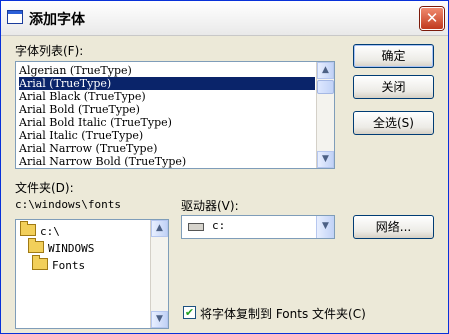  I want to click on folder-tree: c:\ WINDOWS Fonts ▲ ▼, so click(92, 274).